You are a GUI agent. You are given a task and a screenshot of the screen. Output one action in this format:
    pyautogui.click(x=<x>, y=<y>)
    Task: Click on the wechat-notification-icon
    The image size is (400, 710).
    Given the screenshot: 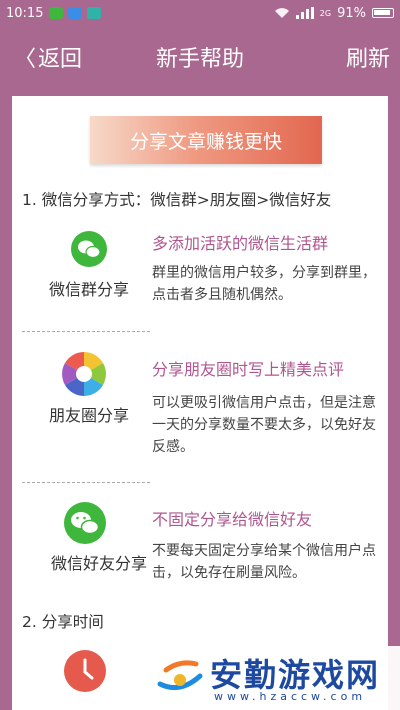 What is the action you would take?
    pyautogui.click(x=56, y=13)
    